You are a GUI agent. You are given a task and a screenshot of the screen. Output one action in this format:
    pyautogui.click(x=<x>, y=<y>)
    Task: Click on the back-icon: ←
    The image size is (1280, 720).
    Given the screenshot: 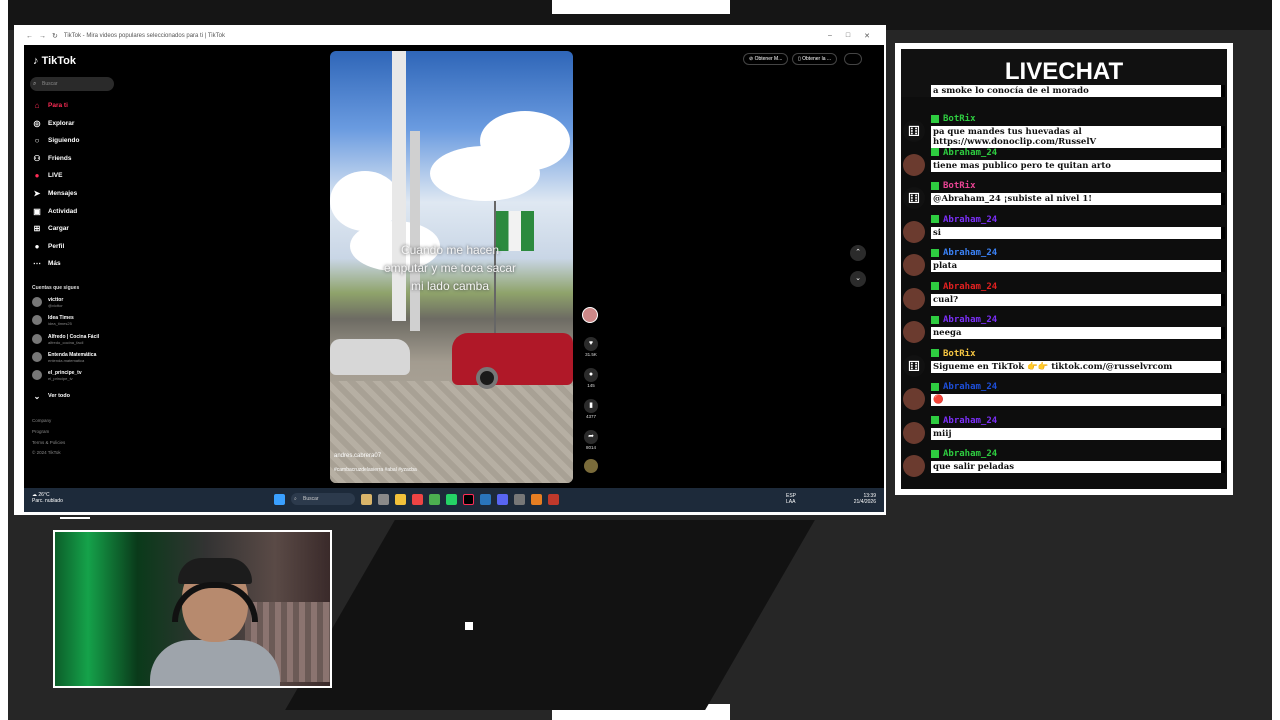 What is the action you would take?
    pyautogui.click(x=29, y=36)
    